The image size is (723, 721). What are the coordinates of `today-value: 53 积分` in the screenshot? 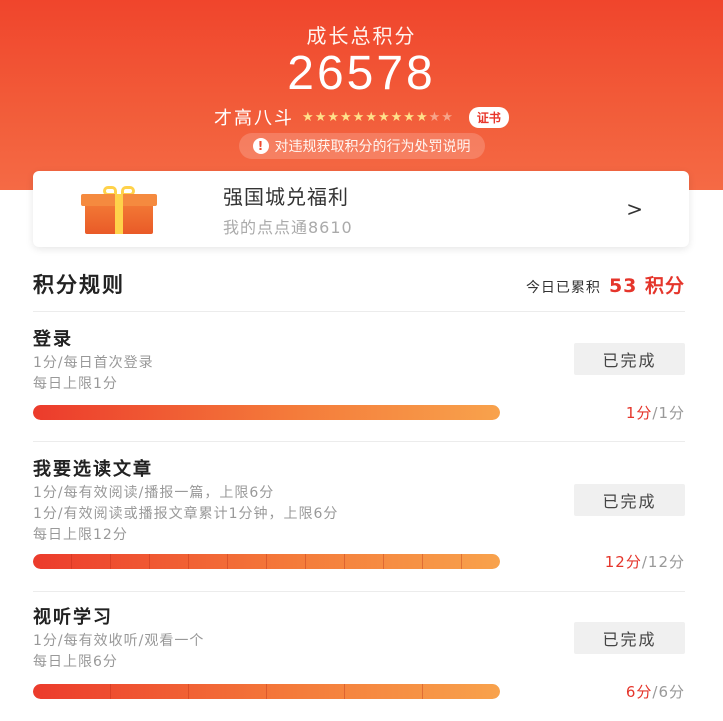 It's located at (646, 285).